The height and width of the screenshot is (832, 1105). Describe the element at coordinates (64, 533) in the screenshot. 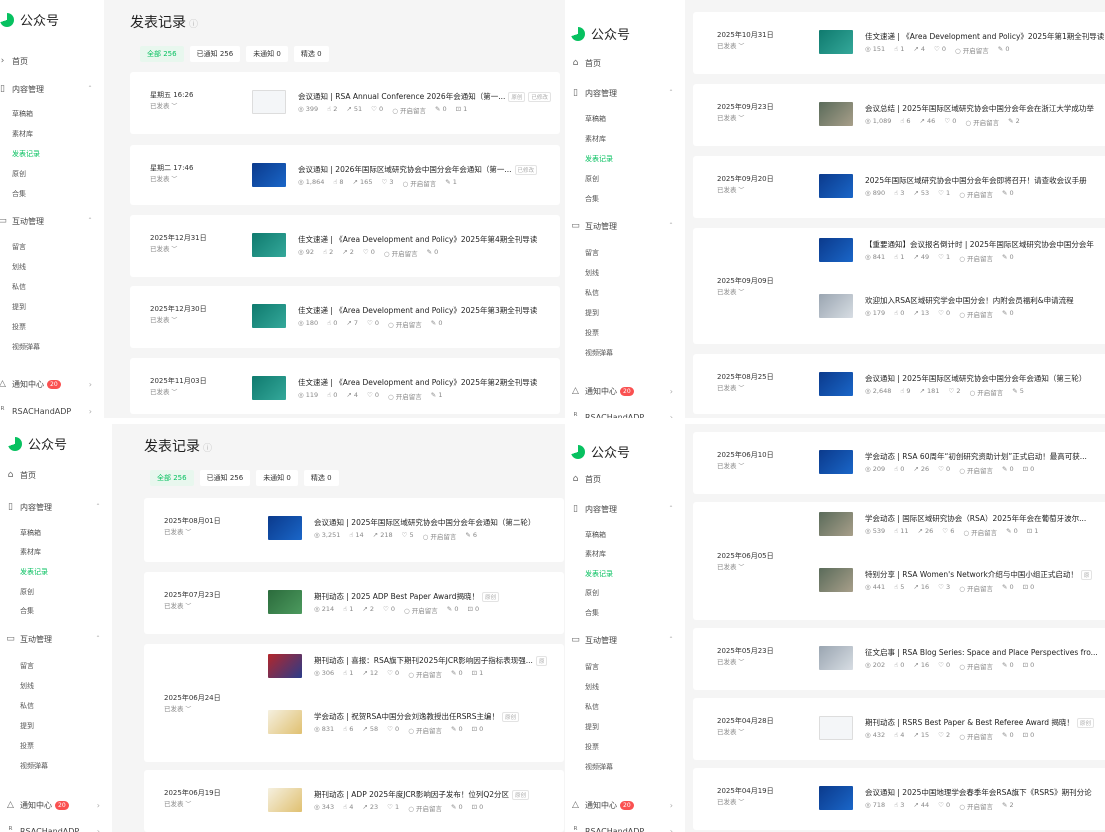

I see `nav-drafts: 草稿箱` at that location.